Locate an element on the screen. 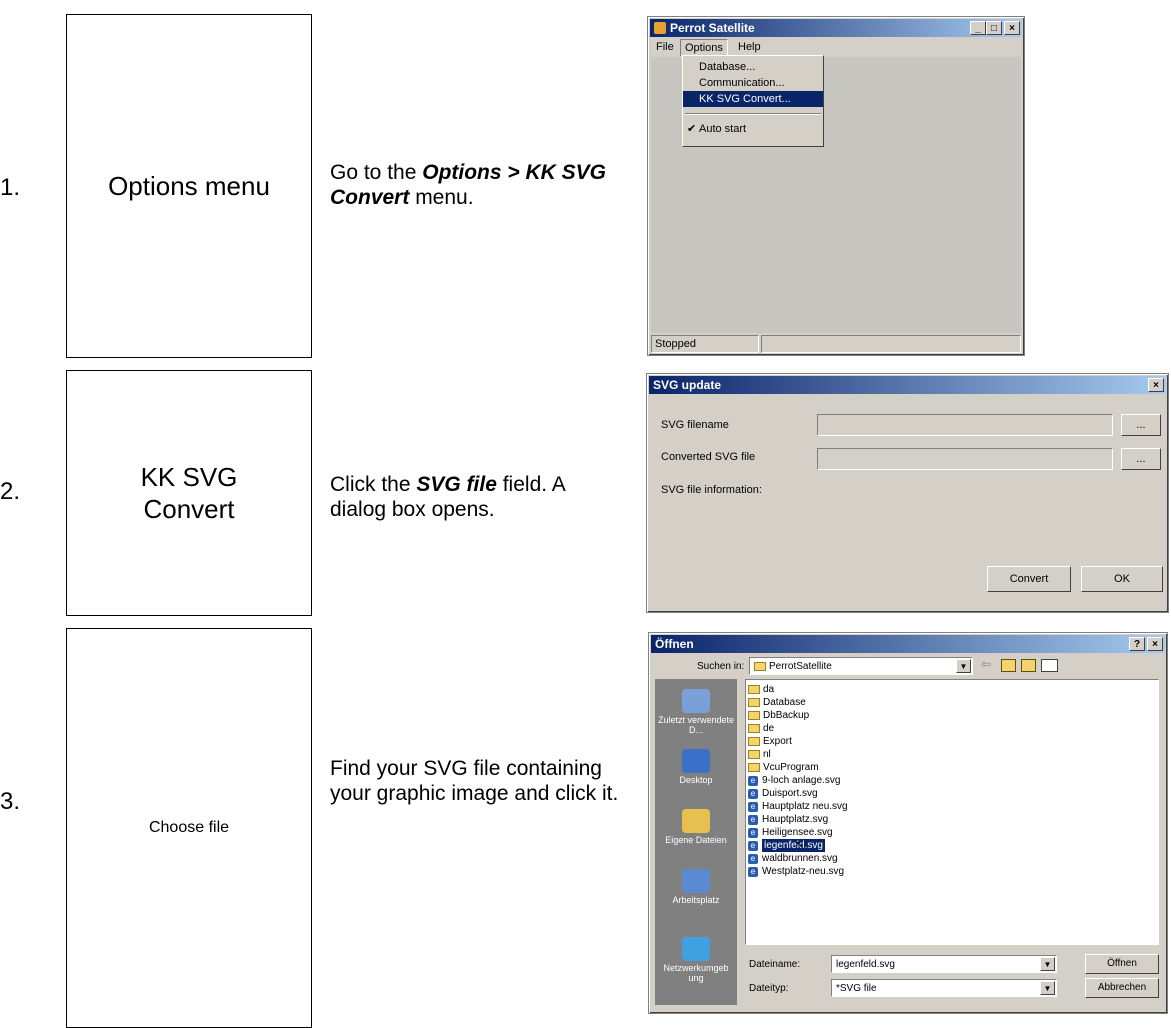  mouse-cursor-icon: ↖ is located at coordinates (799, 845).